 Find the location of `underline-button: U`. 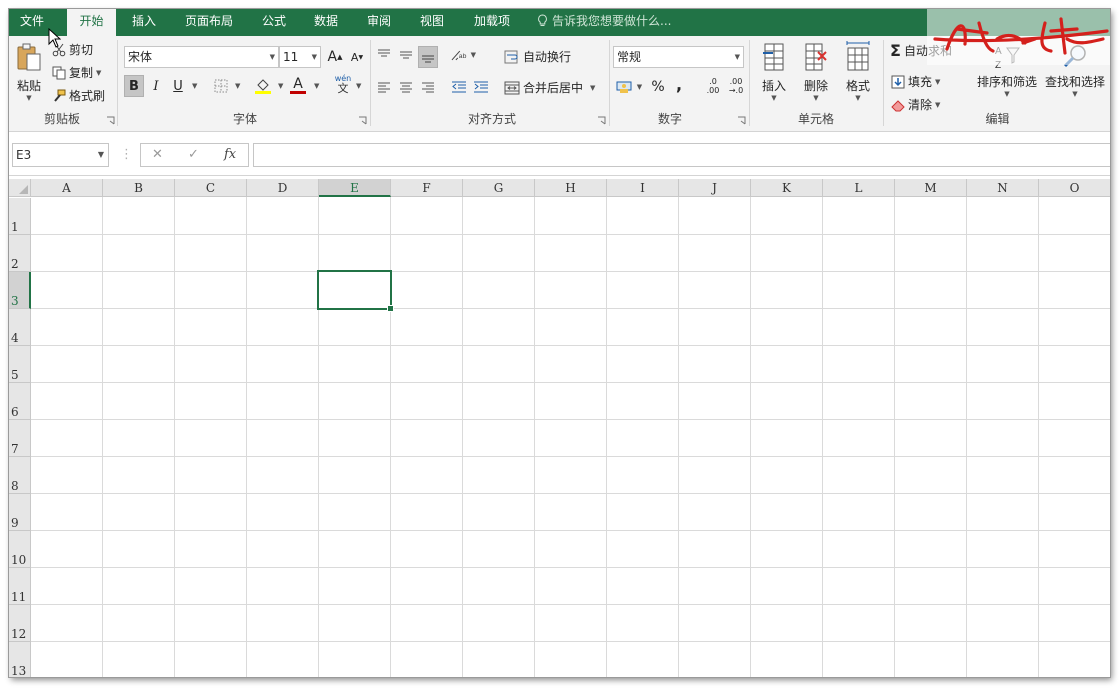

underline-button: U is located at coordinates (178, 86).